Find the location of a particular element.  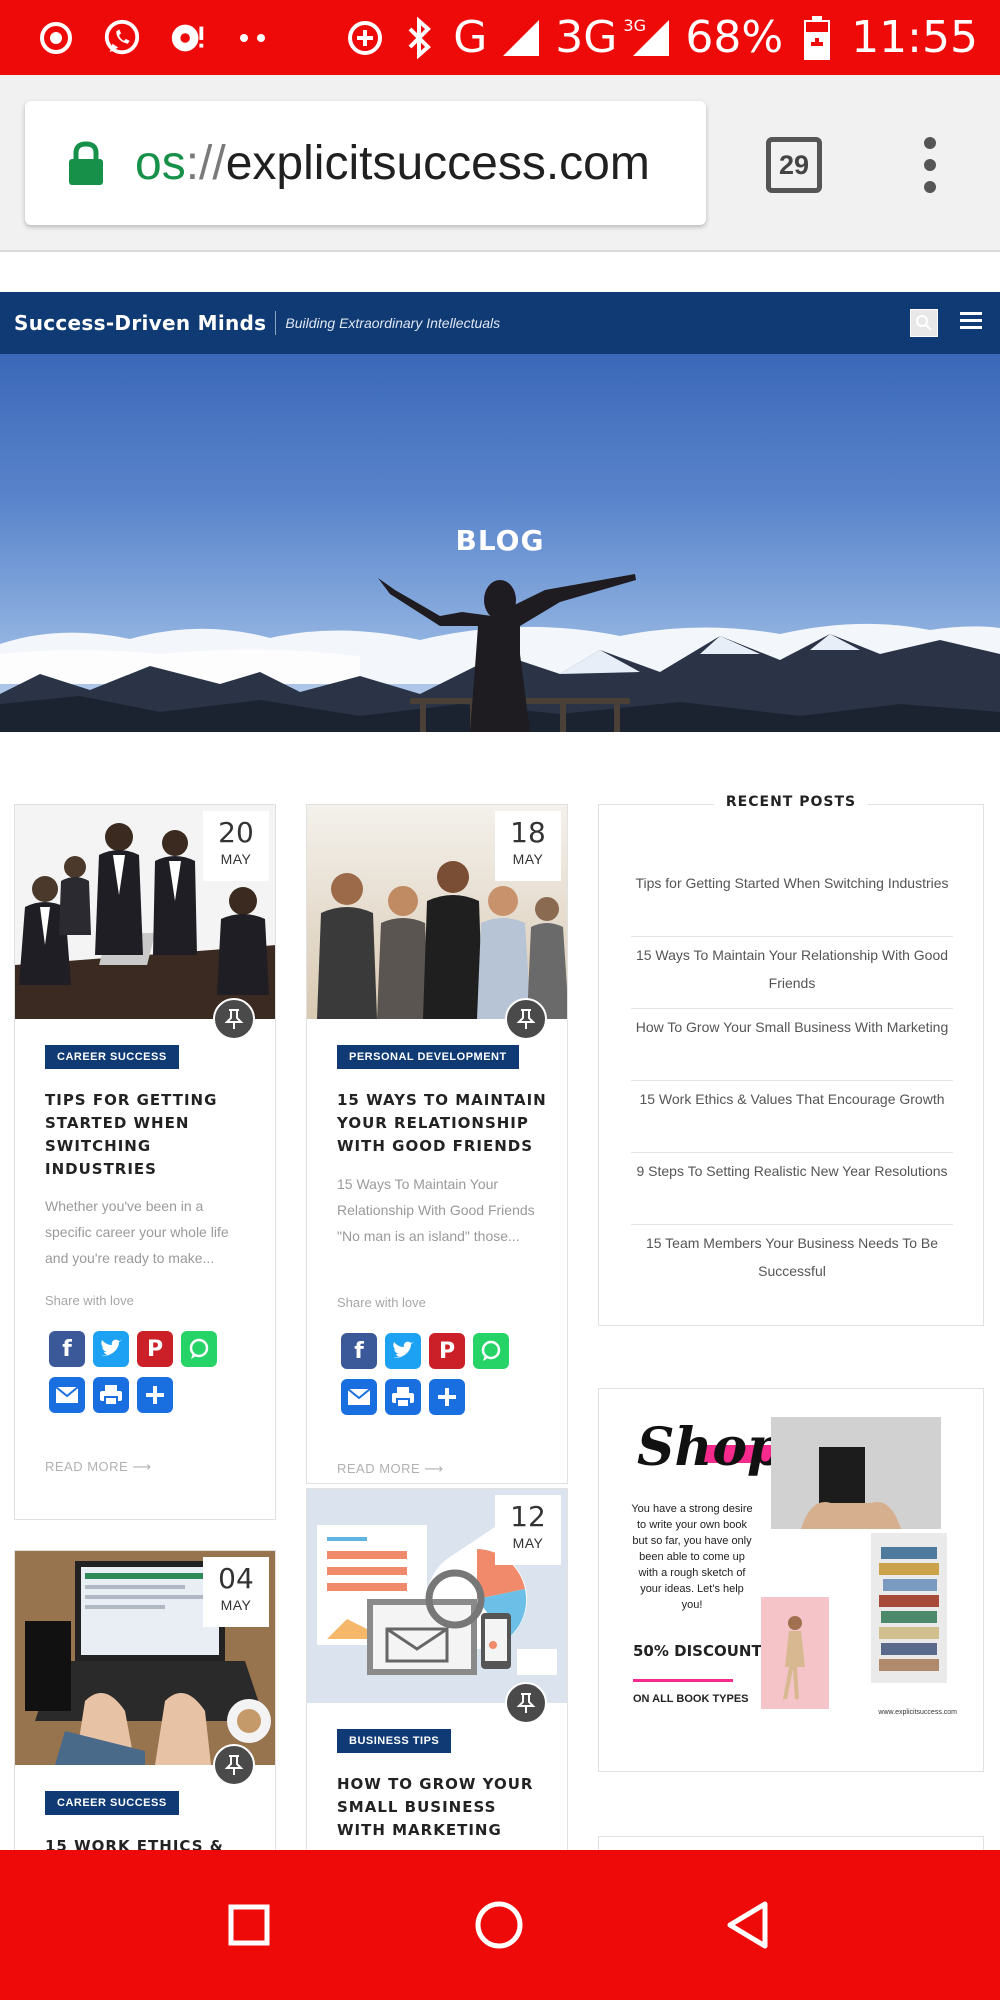

shop-book-types: ON ALL BOOK TYPES is located at coordinates (691, 1699).